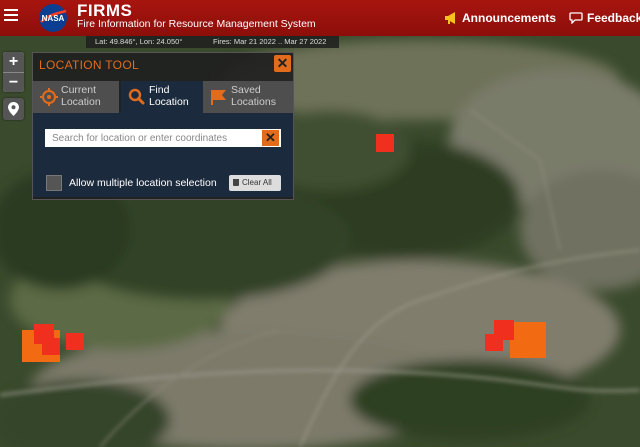 Image resolution: width=640 pixels, height=447 pixels. What do you see at coordinates (282, 63) in the screenshot?
I see `close-icon: ✕` at bounding box center [282, 63].